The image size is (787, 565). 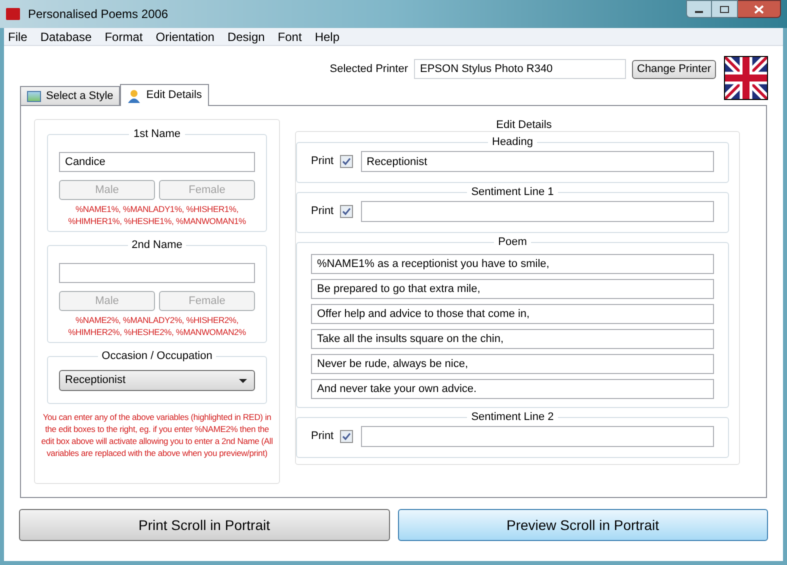 I want to click on text-field: Take all the insults square on the chin,, so click(x=512, y=339).